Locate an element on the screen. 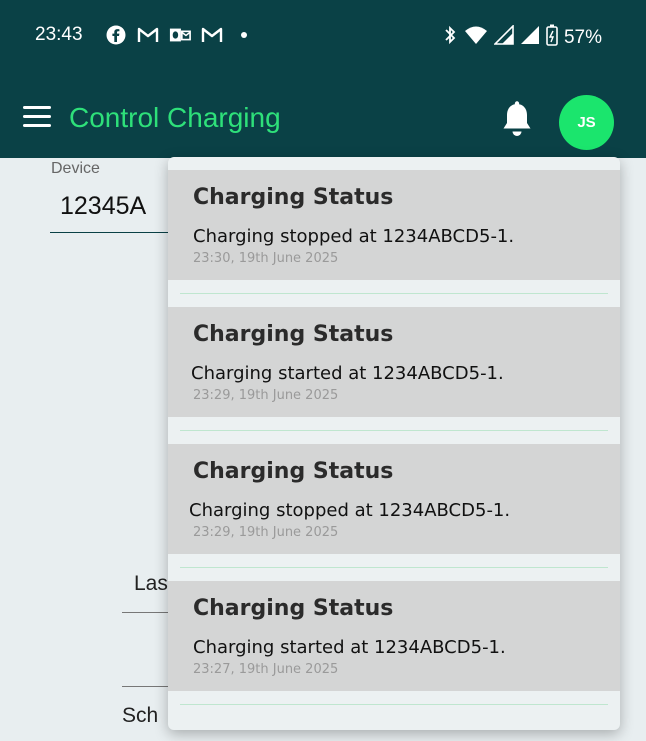 Image resolution: width=646 pixels, height=741 pixels. device-label: Device is located at coordinates (75, 168).